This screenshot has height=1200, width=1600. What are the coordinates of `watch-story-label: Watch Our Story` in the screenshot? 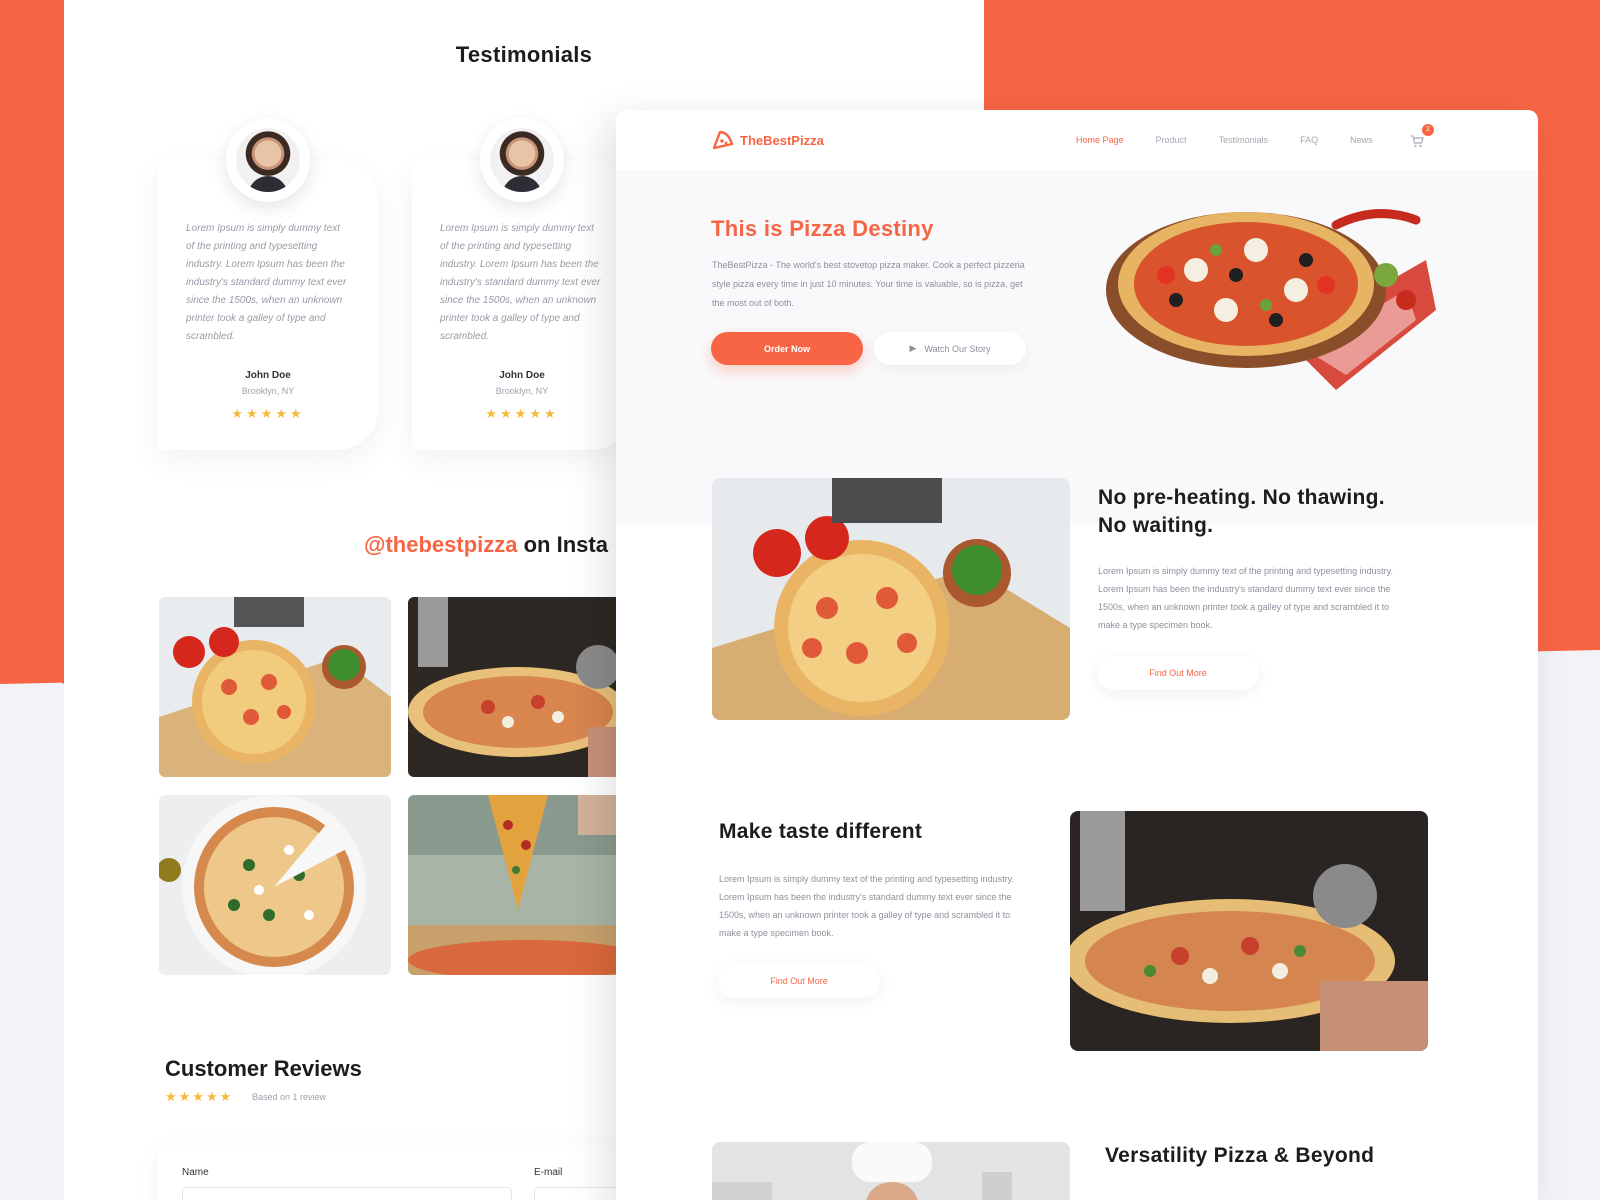 It's located at (957, 348).